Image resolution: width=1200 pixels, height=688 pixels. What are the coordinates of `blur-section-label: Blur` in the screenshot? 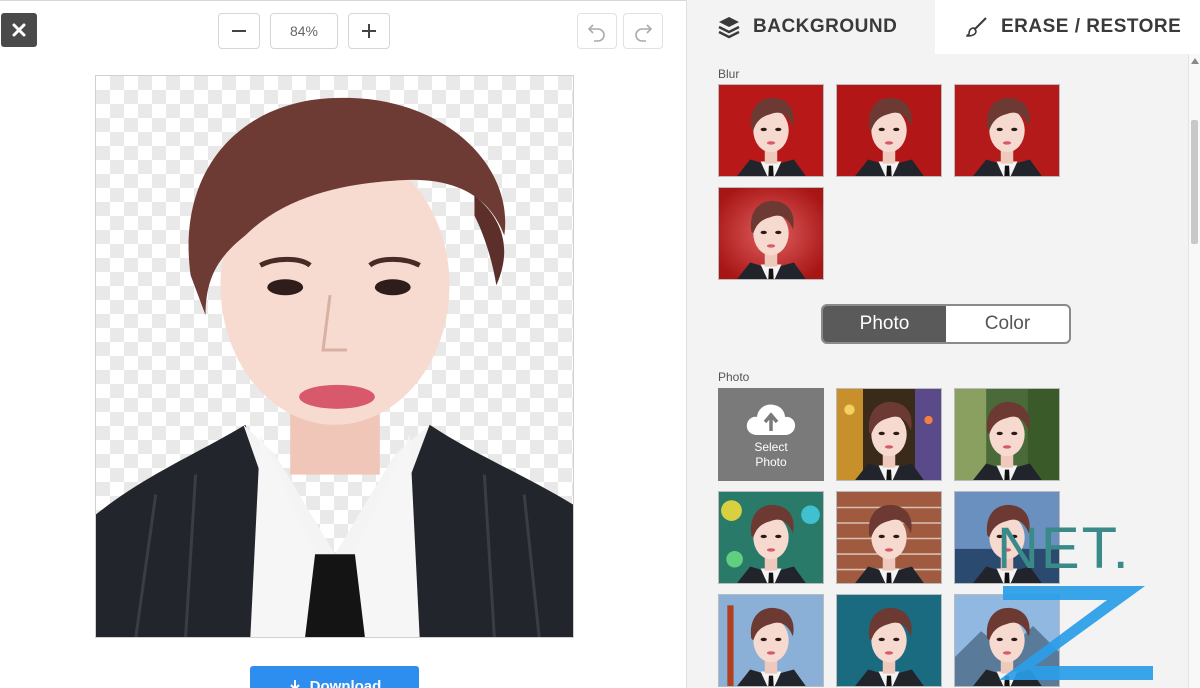 It's located at (729, 74).